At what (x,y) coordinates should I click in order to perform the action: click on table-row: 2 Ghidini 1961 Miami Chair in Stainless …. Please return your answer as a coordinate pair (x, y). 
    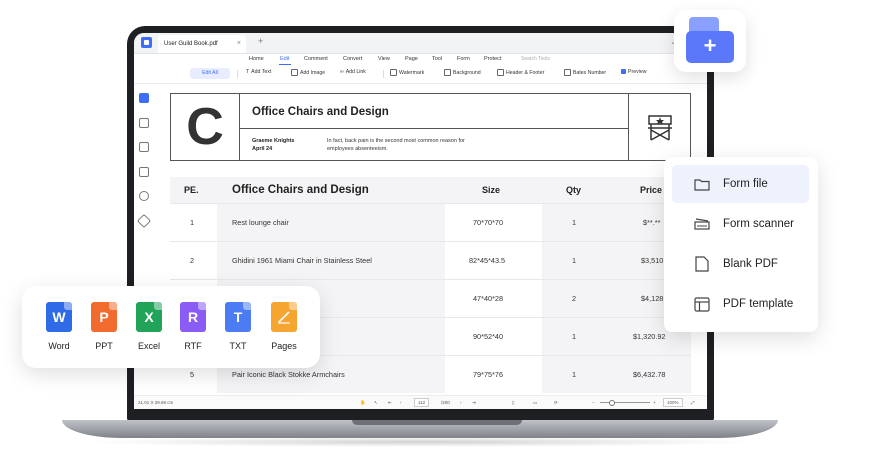
    Looking at the image, I should click on (430, 260).